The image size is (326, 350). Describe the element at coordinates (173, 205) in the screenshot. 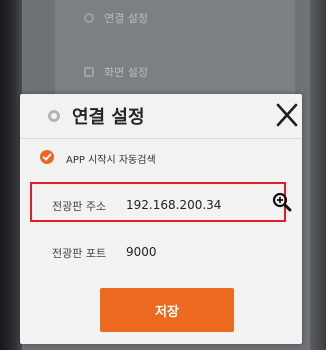

I see `ip-address-value: 192.168.200.34` at that location.